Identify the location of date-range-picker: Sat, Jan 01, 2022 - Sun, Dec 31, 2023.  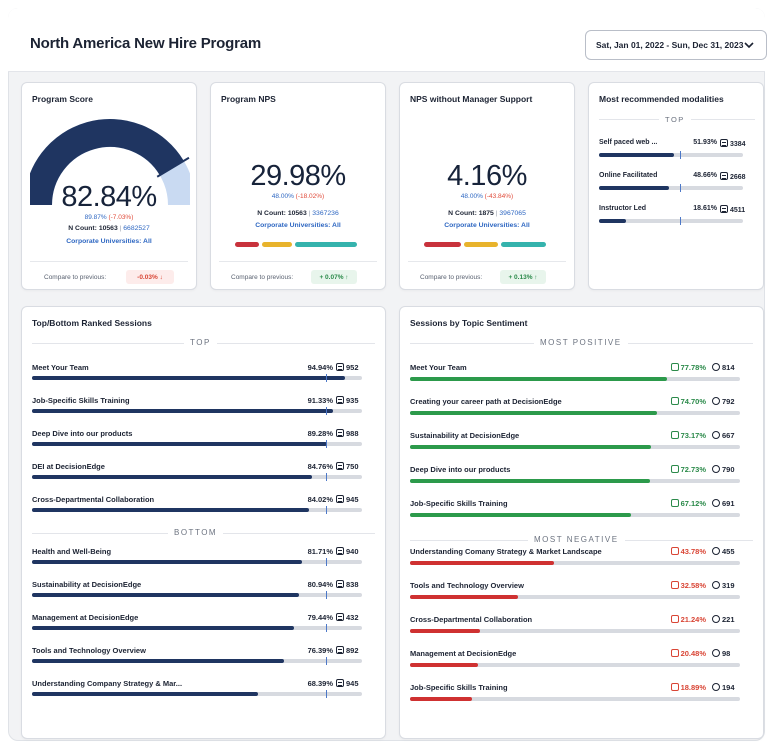
(676, 45).